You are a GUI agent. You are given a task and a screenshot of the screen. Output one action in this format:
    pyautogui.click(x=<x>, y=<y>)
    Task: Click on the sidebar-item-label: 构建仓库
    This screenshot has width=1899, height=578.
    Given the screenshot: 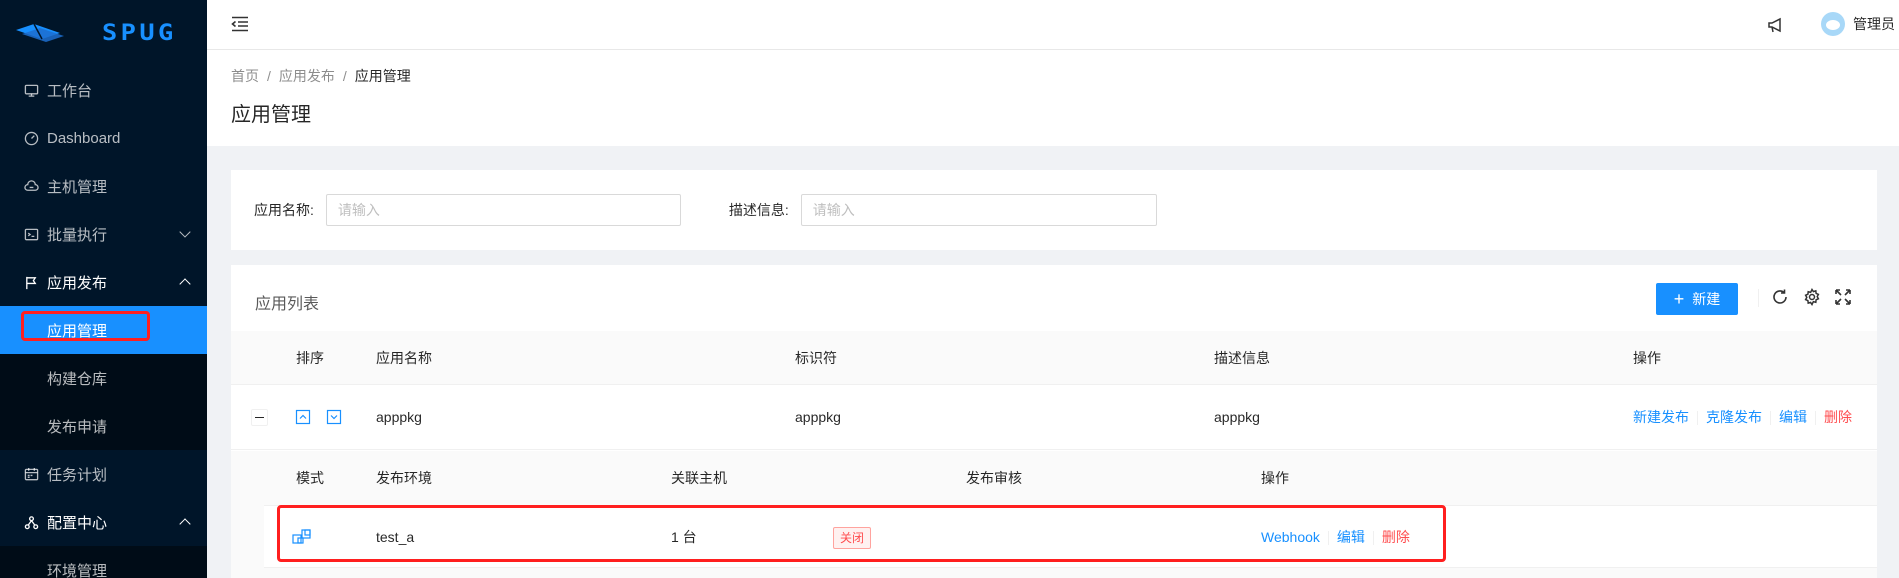 What is the action you would take?
    pyautogui.click(x=77, y=379)
    